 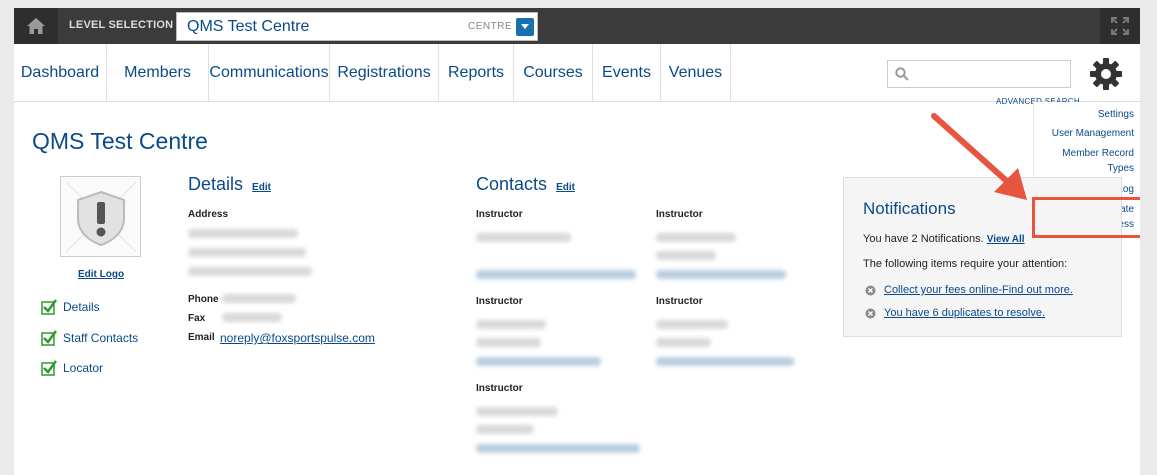 I want to click on address-label: Address, so click(x=208, y=214).